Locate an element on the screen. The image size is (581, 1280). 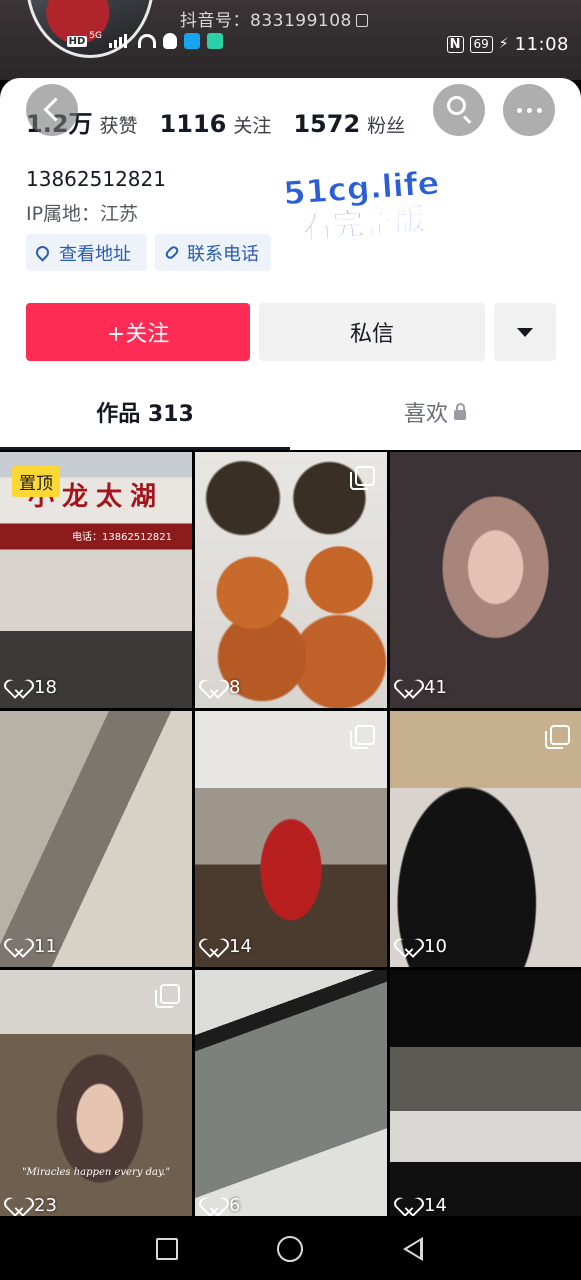
video-thumbnail: 11 is located at coordinates (96, 839).